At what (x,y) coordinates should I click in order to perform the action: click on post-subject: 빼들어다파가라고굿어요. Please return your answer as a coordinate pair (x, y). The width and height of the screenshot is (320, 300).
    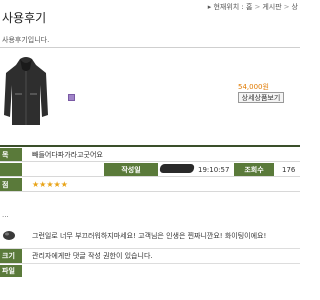
    Looking at the image, I should click on (67, 154).